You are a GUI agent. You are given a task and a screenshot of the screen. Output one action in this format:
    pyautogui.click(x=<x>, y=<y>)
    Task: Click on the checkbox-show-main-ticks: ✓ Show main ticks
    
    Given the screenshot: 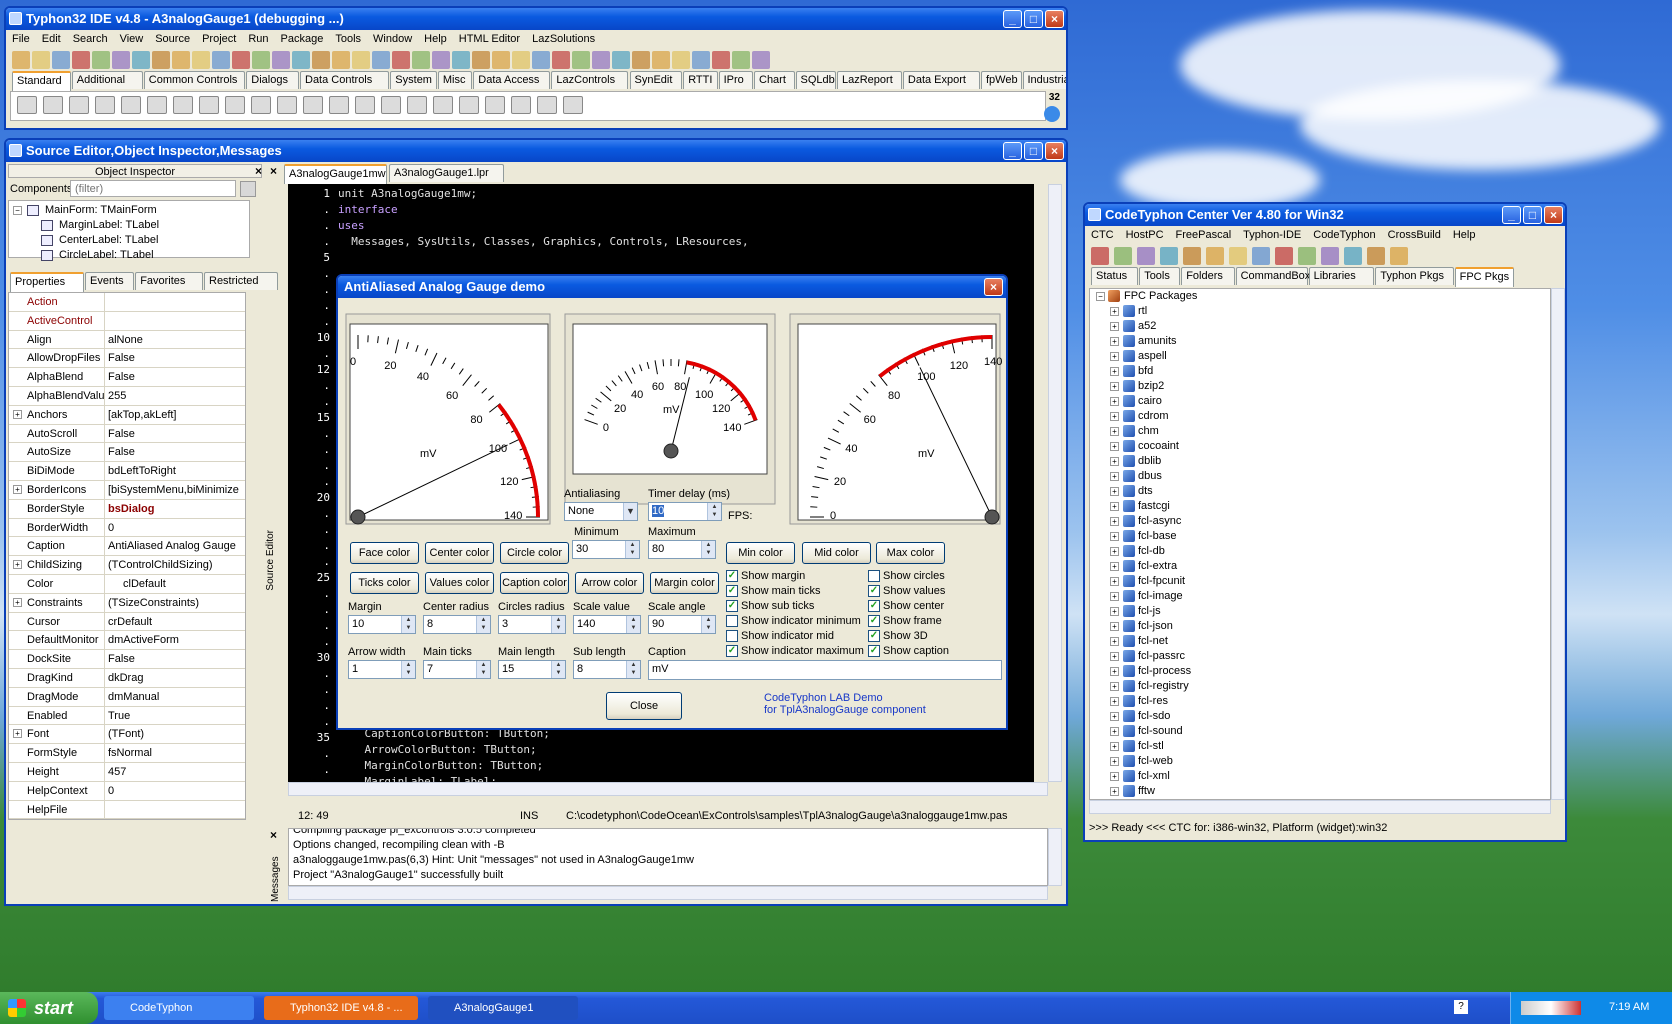 What is the action you would take?
    pyautogui.click(x=773, y=591)
    